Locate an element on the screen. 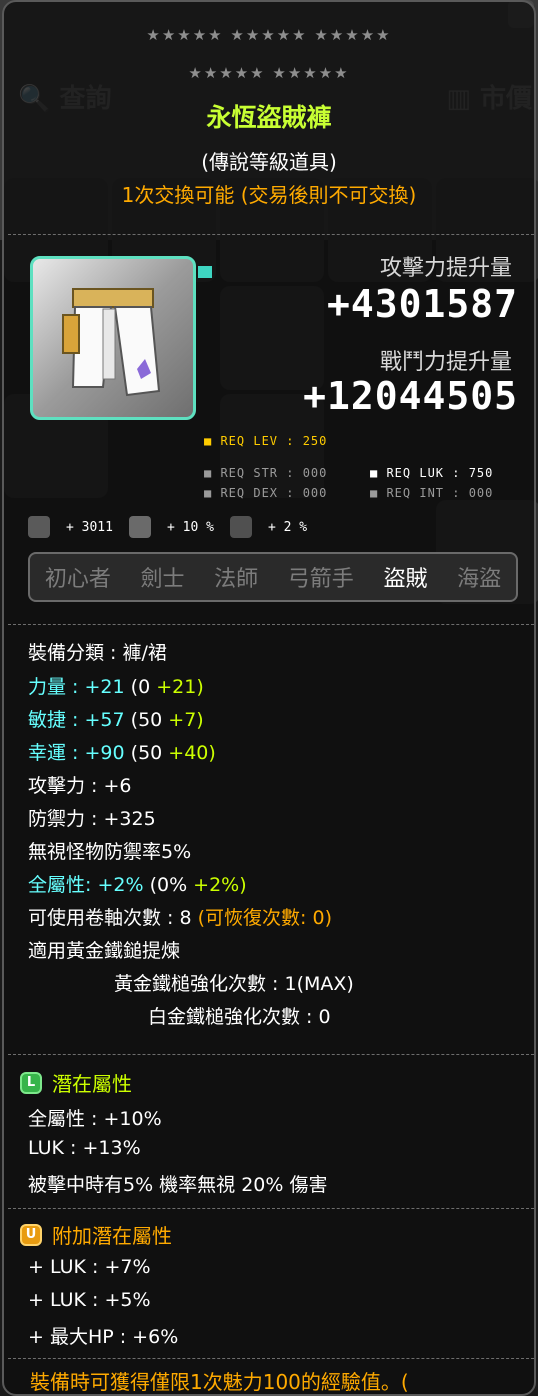 The image size is (538, 1396). stat-bonus: +21) is located at coordinates (180, 687).